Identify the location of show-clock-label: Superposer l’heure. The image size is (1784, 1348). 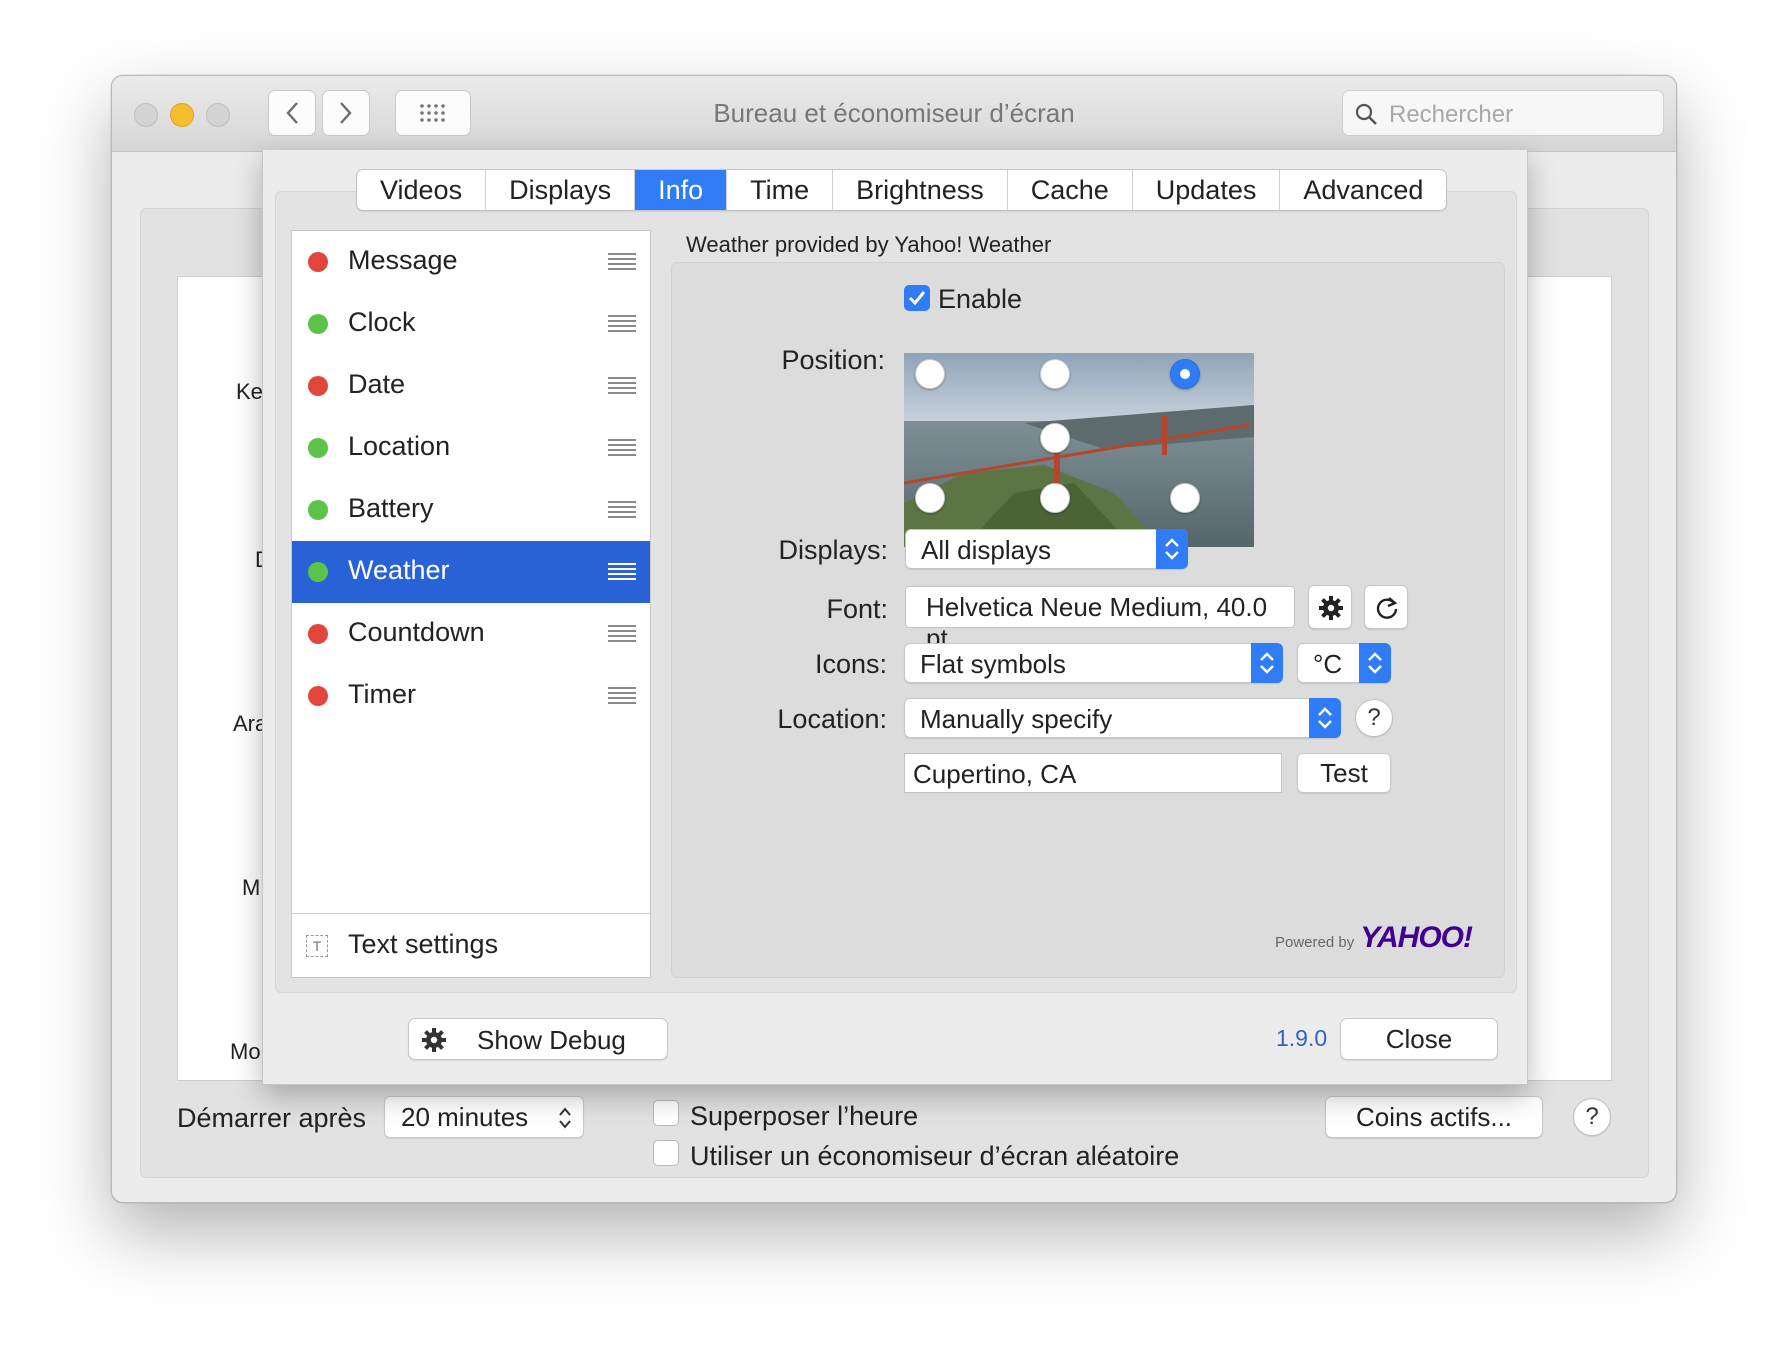
(804, 1116).